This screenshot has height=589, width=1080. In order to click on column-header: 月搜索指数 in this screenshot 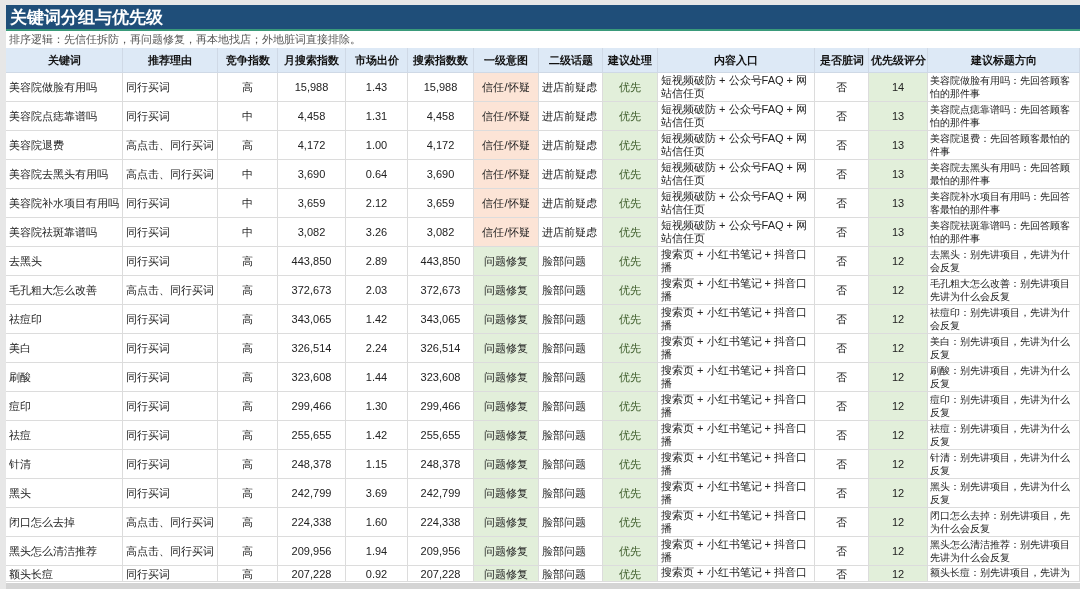, I will do `click(312, 60)`.